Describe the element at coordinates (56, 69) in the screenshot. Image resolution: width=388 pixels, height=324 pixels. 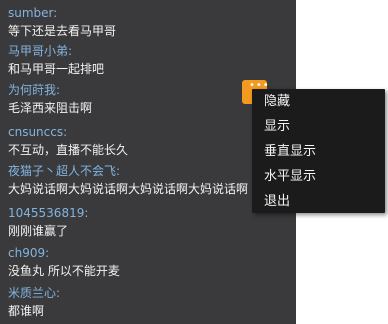
I see `chat-text: 和马甲哥一起排吧` at that location.